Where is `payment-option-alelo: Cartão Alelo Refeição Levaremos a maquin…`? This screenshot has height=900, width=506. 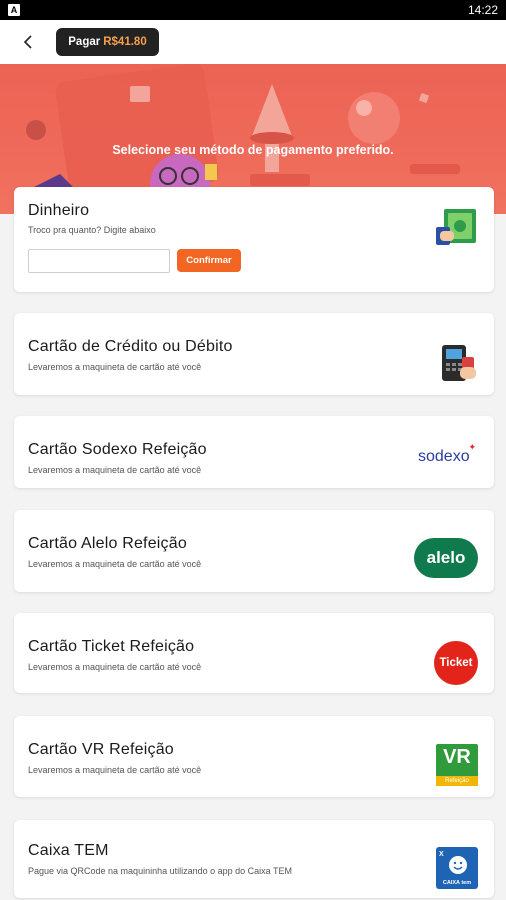
payment-option-alelo: Cartão Alelo Refeição Levaremos a maquin… is located at coordinates (254, 551).